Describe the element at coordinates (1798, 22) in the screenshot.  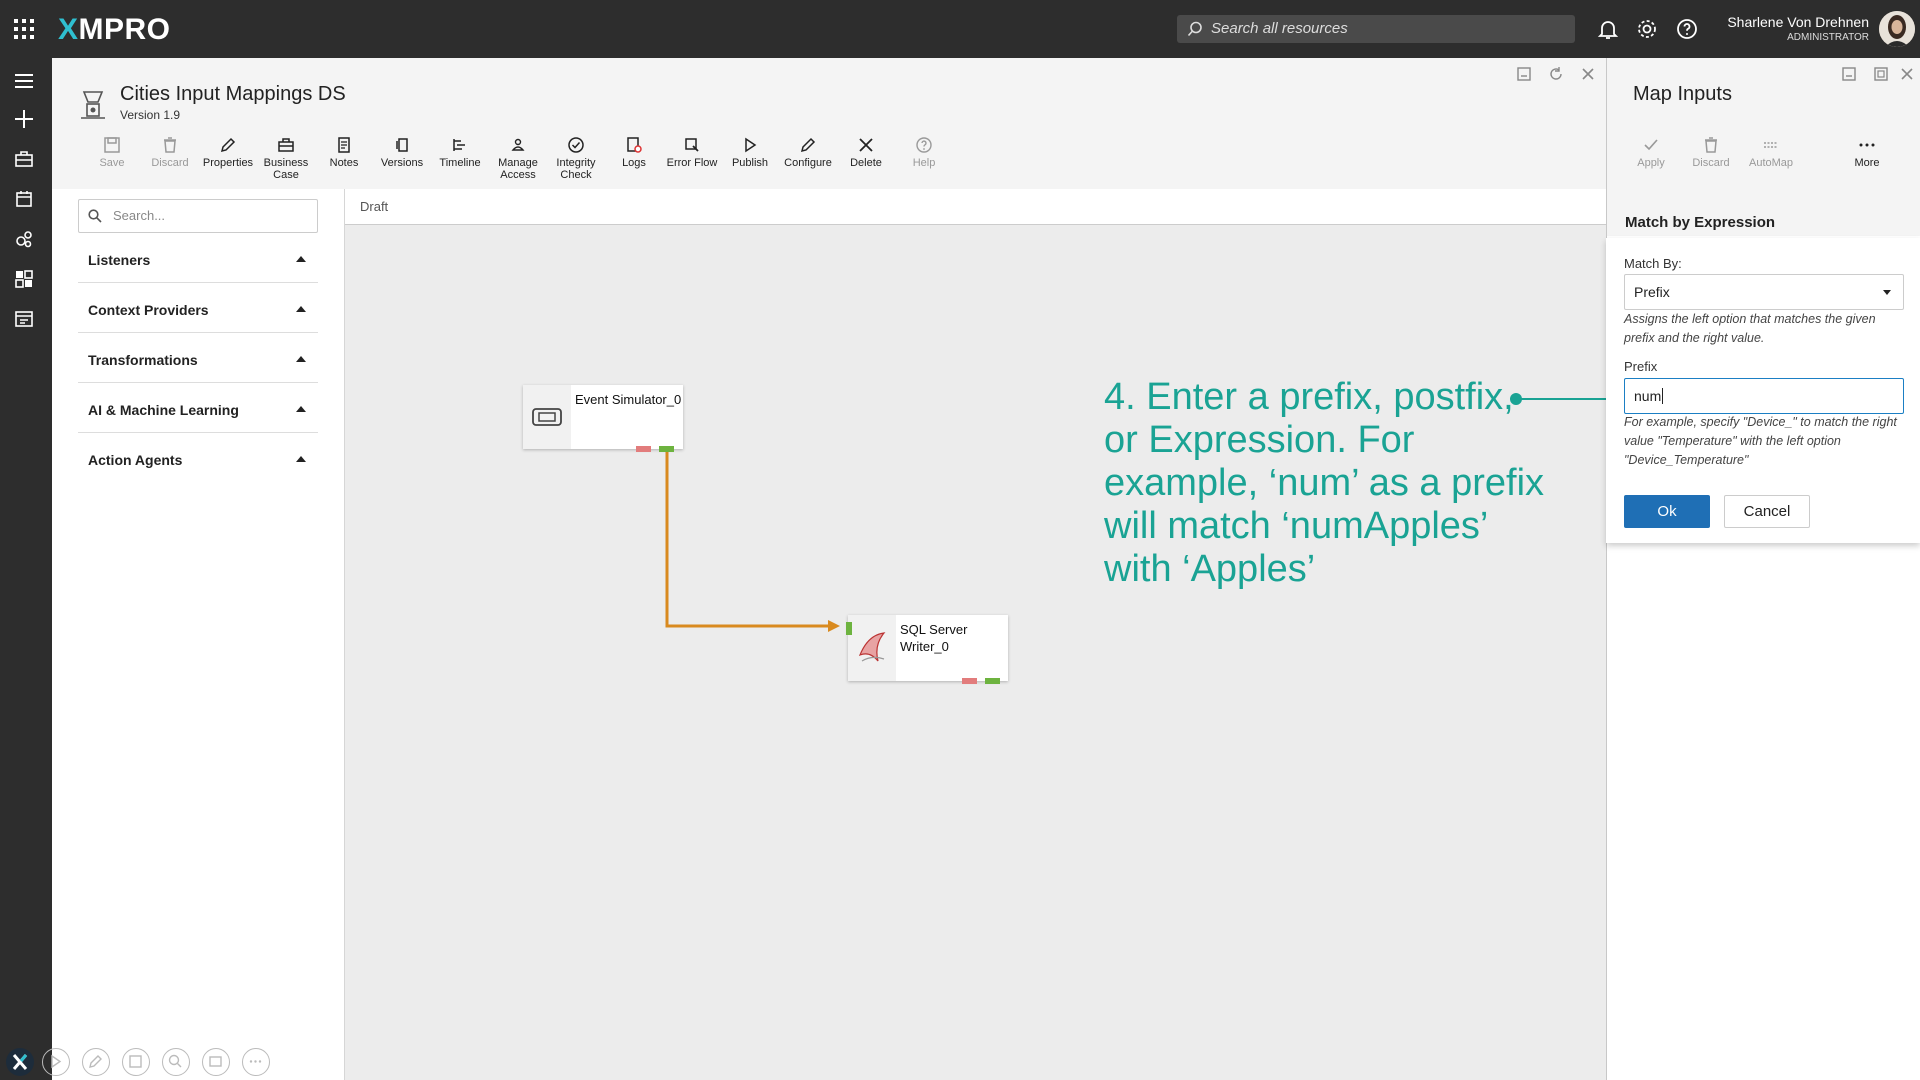
I see `user-name: Sharlene Von Drehnen` at that location.